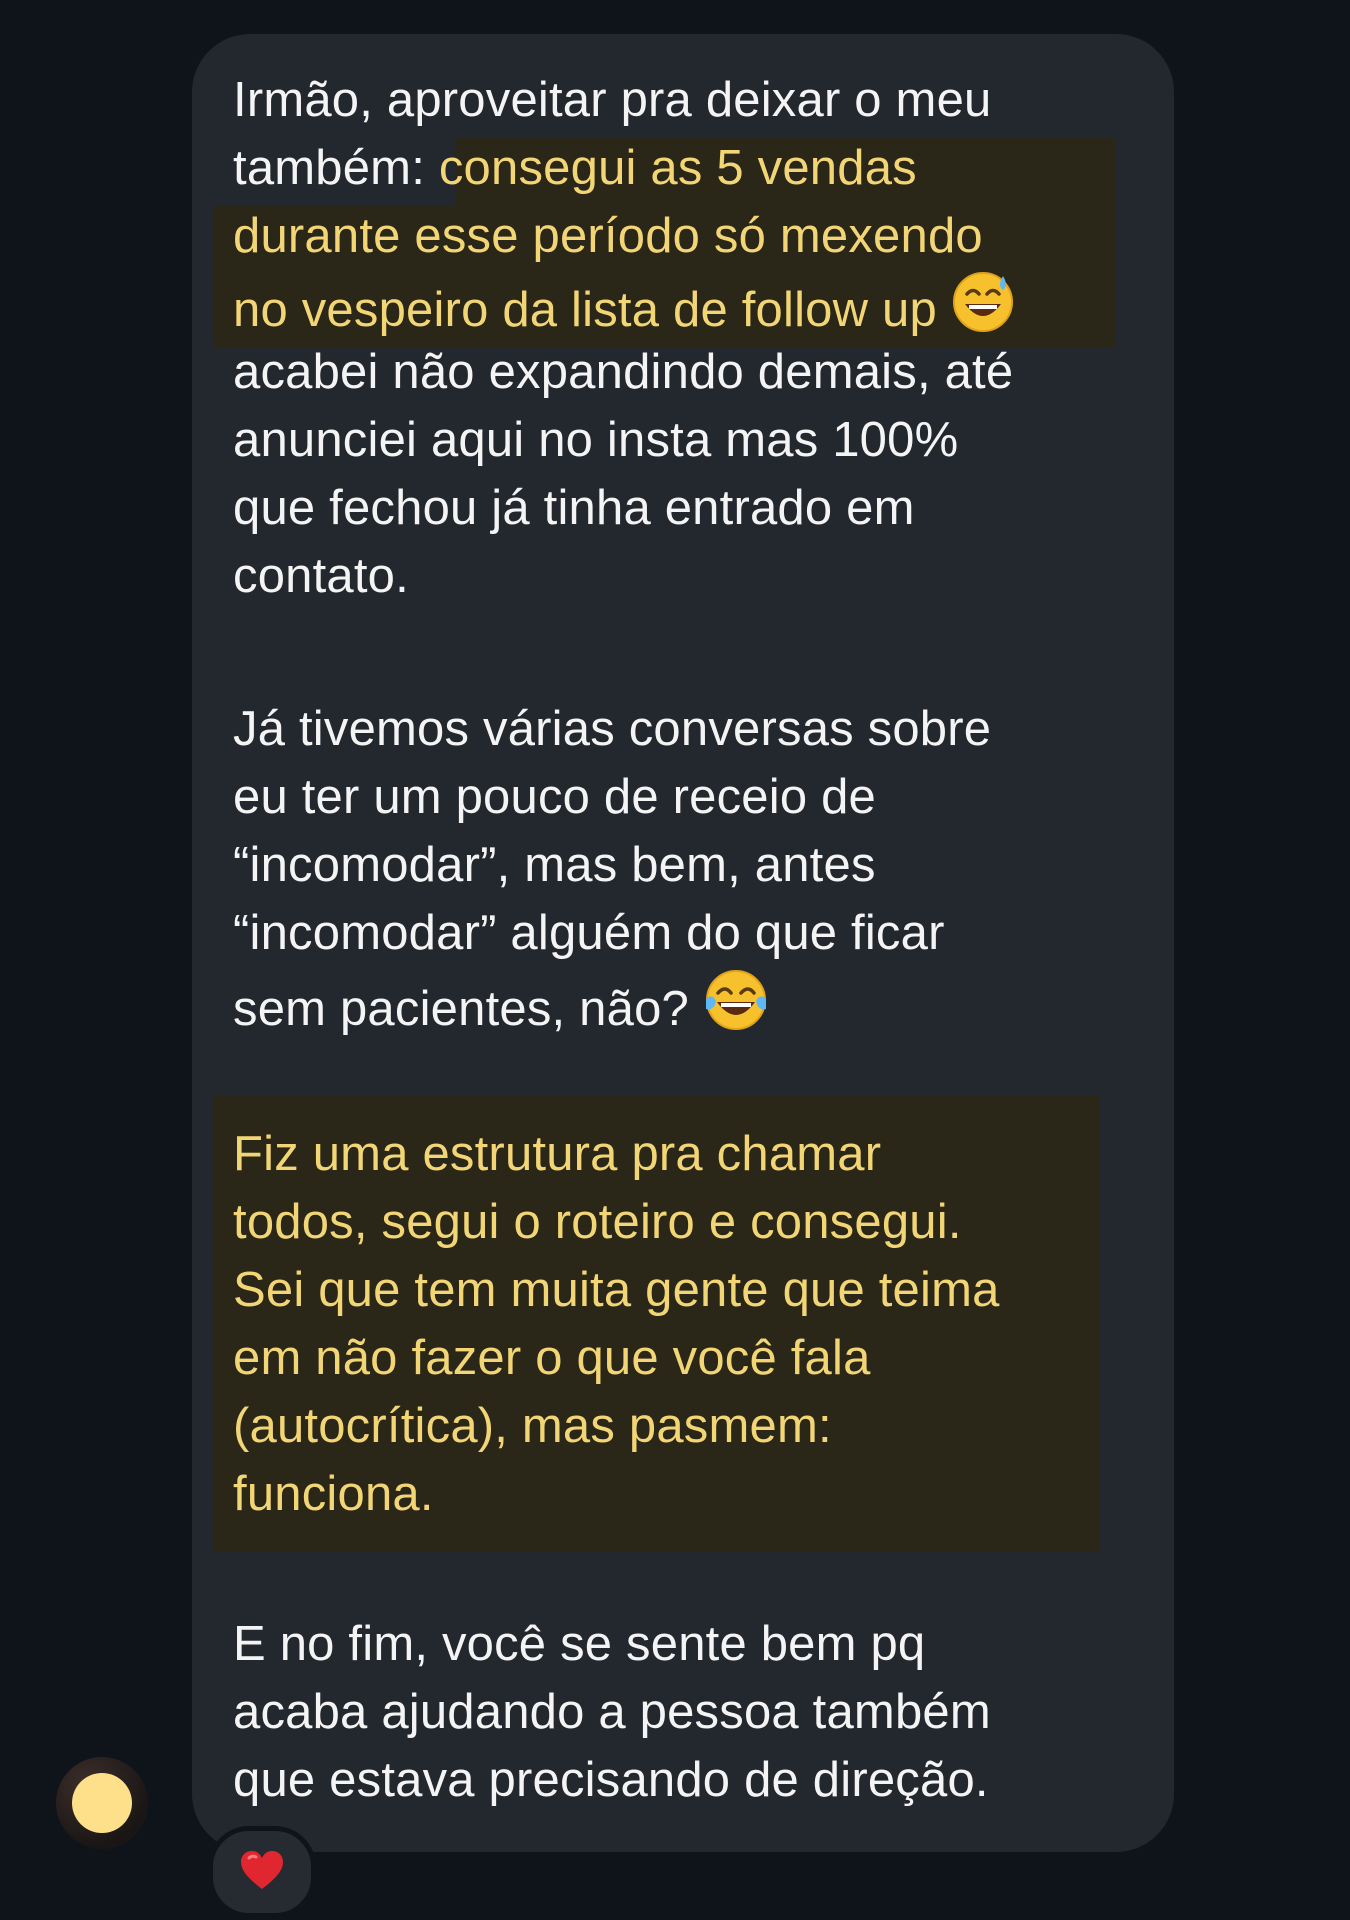 The image size is (1350, 1920). Describe the element at coordinates (579, 1644) in the screenshot. I see `message-line: E no fim, você se sente bem pq` at that location.